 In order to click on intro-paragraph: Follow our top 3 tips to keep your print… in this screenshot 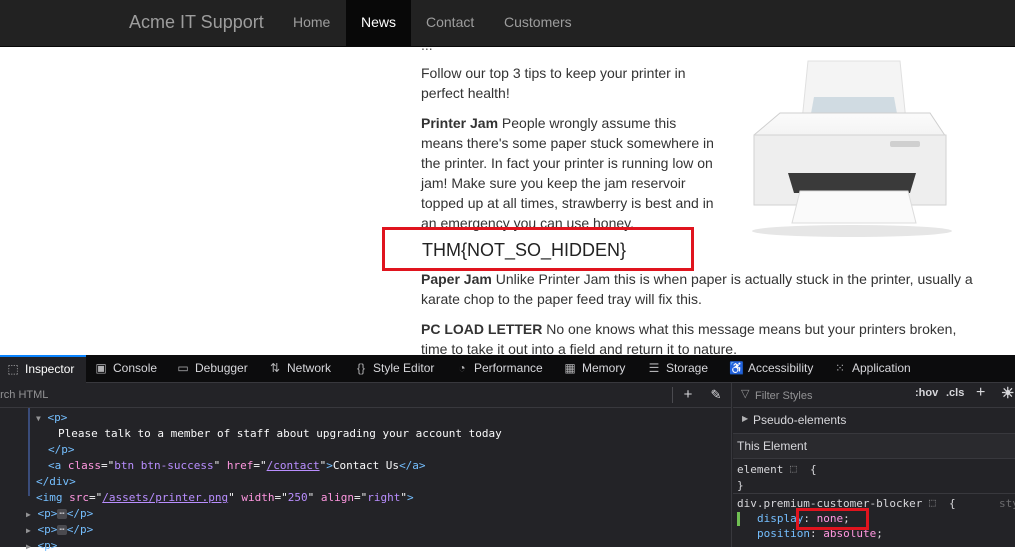, I will do `click(553, 83)`.